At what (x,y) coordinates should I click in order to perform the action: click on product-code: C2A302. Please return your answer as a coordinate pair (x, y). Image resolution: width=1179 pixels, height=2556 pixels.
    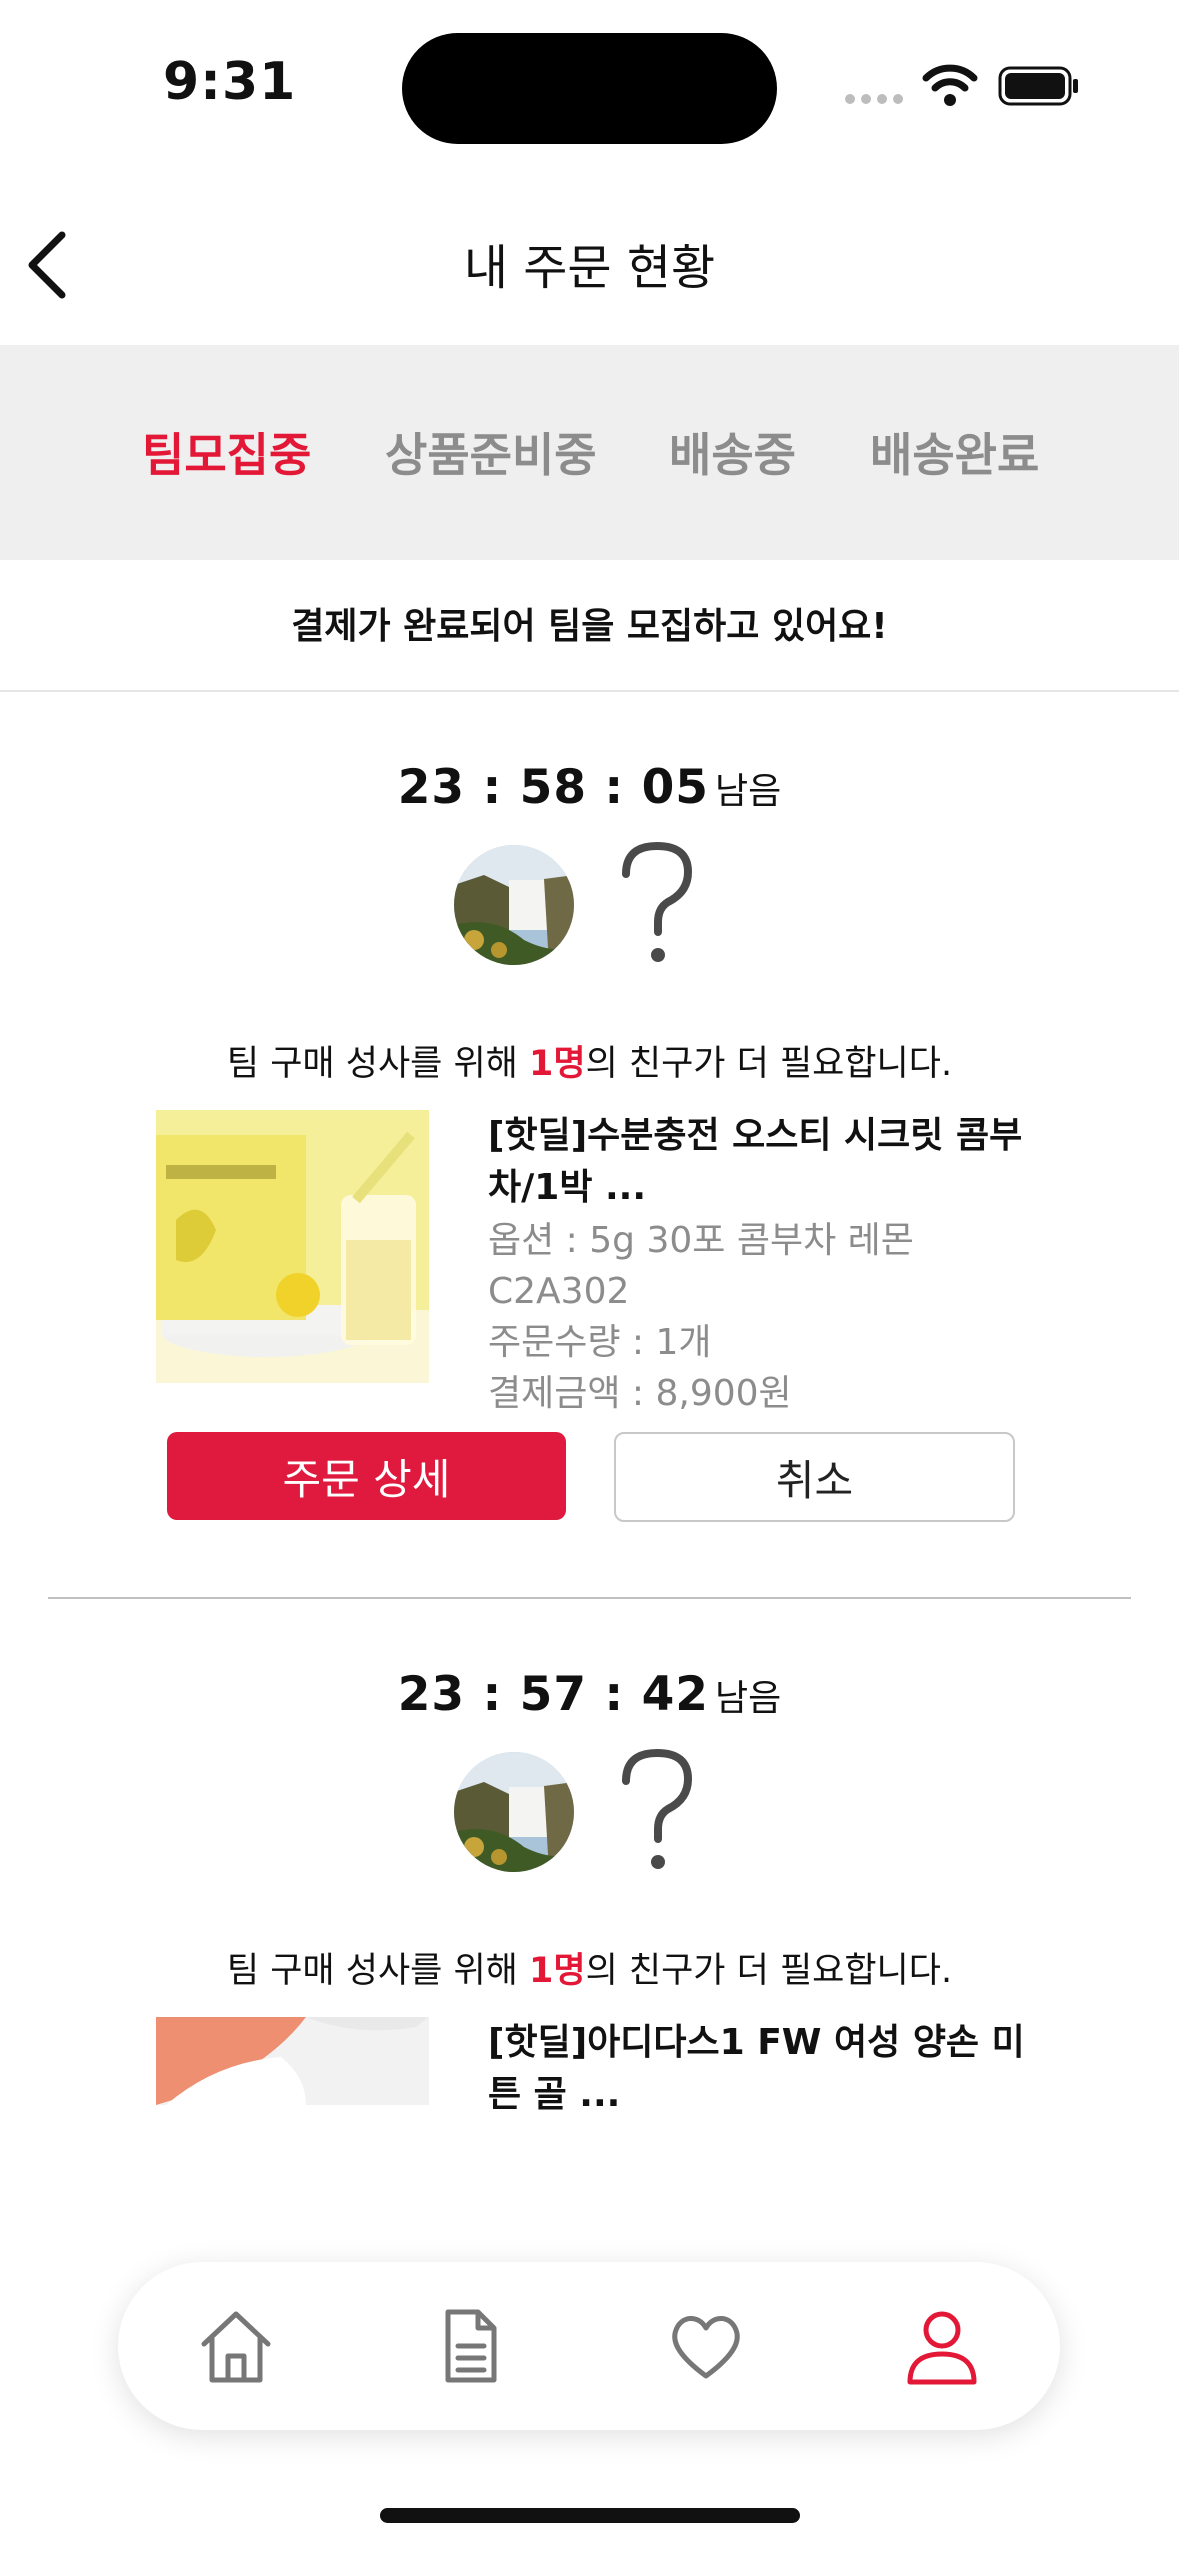
    Looking at the image, I should click on (559, 1291).